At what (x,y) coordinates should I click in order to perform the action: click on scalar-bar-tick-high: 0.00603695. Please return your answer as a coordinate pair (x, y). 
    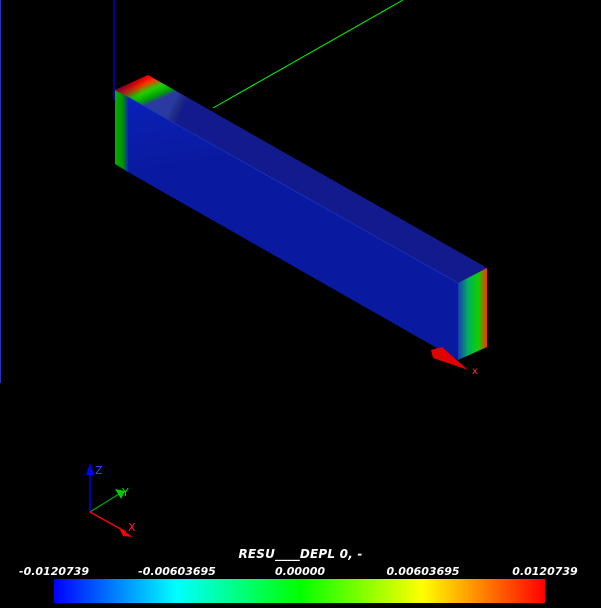
    Looking at the image, I should click on (423, 571).